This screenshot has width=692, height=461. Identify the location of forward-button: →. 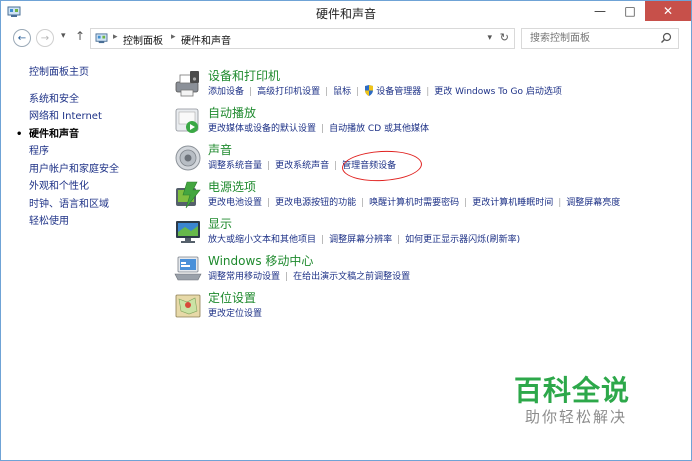
(45, 38).